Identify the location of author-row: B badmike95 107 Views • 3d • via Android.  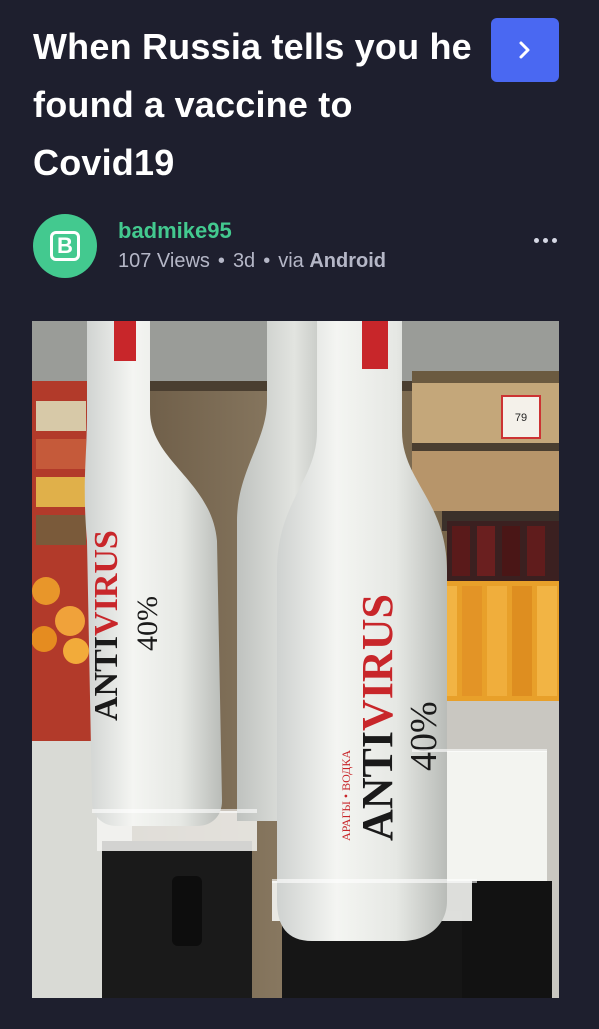
(298, 246).